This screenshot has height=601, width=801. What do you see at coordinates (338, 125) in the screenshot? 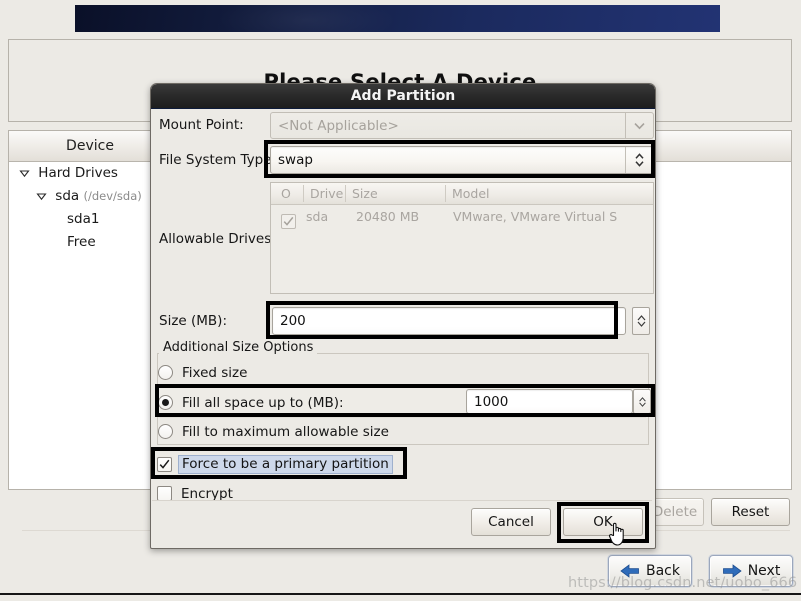
I see `mount-point-value: <Not Applicable>` at bounding box center [338, 125].